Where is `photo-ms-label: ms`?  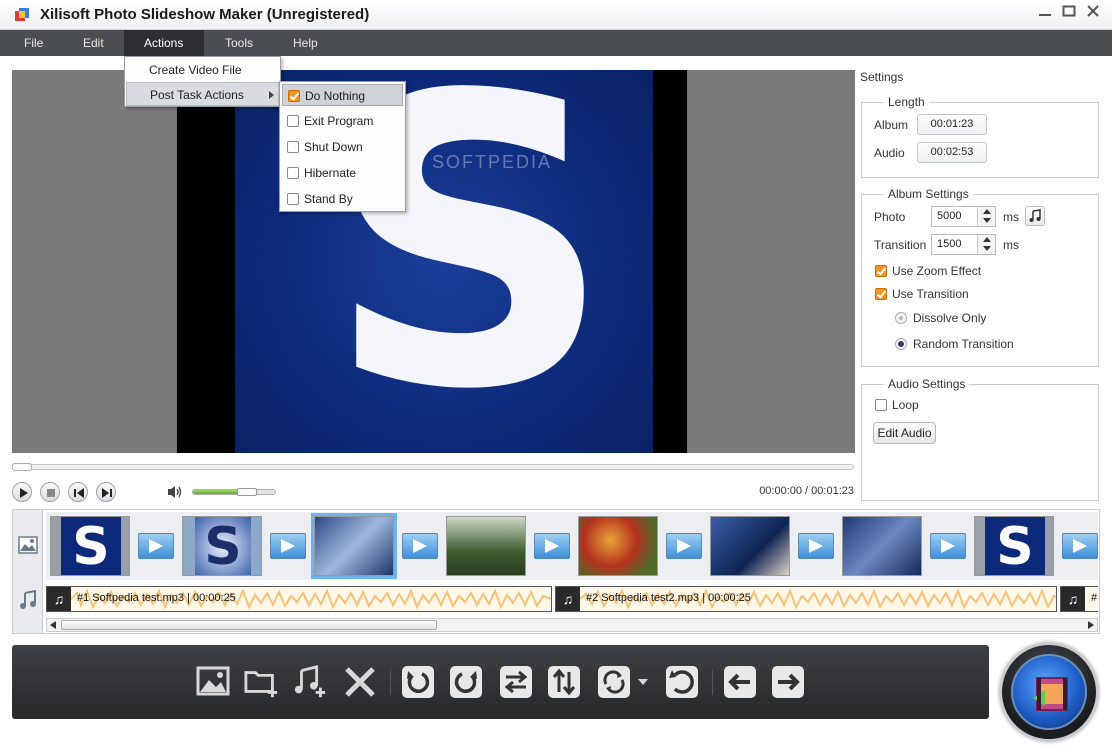 photo-ms-label: ms is located at coordinates (1011, 217).